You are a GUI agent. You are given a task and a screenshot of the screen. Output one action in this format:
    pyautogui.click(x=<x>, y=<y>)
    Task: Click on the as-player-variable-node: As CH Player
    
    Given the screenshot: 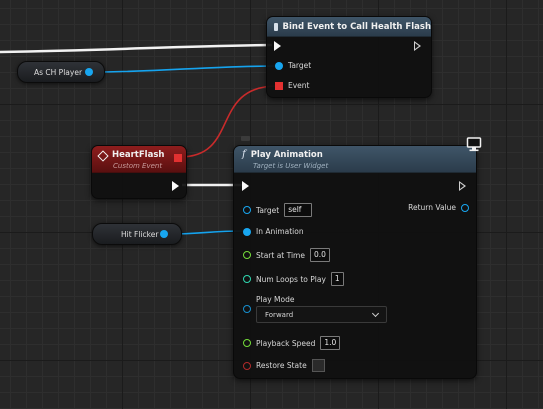 What is the action you would take?
    pyautogui.click(x=61, y=72)
    